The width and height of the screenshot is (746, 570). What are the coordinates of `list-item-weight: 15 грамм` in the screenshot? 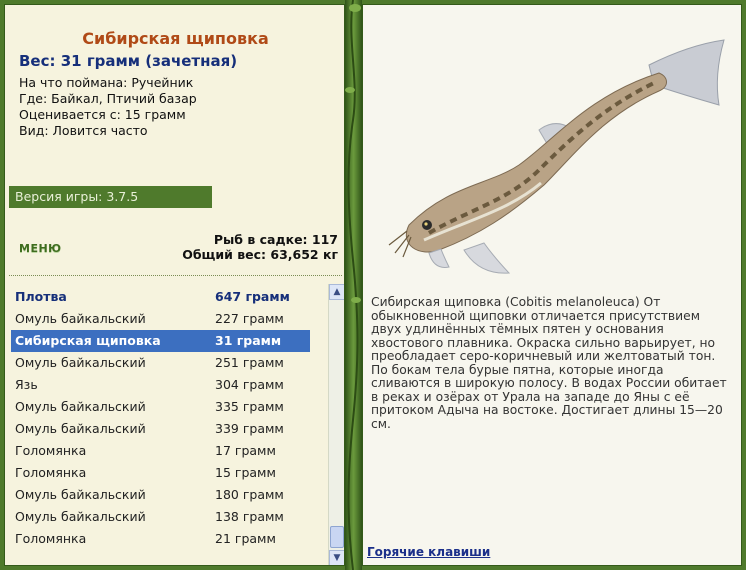 It's located at (245, 472).